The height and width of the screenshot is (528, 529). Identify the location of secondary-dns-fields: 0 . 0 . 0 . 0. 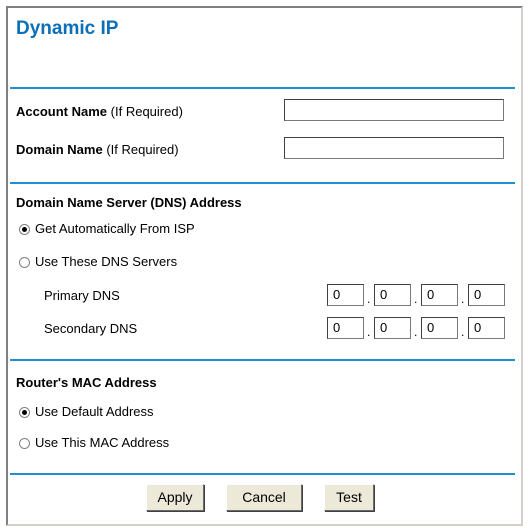
(416, 328).